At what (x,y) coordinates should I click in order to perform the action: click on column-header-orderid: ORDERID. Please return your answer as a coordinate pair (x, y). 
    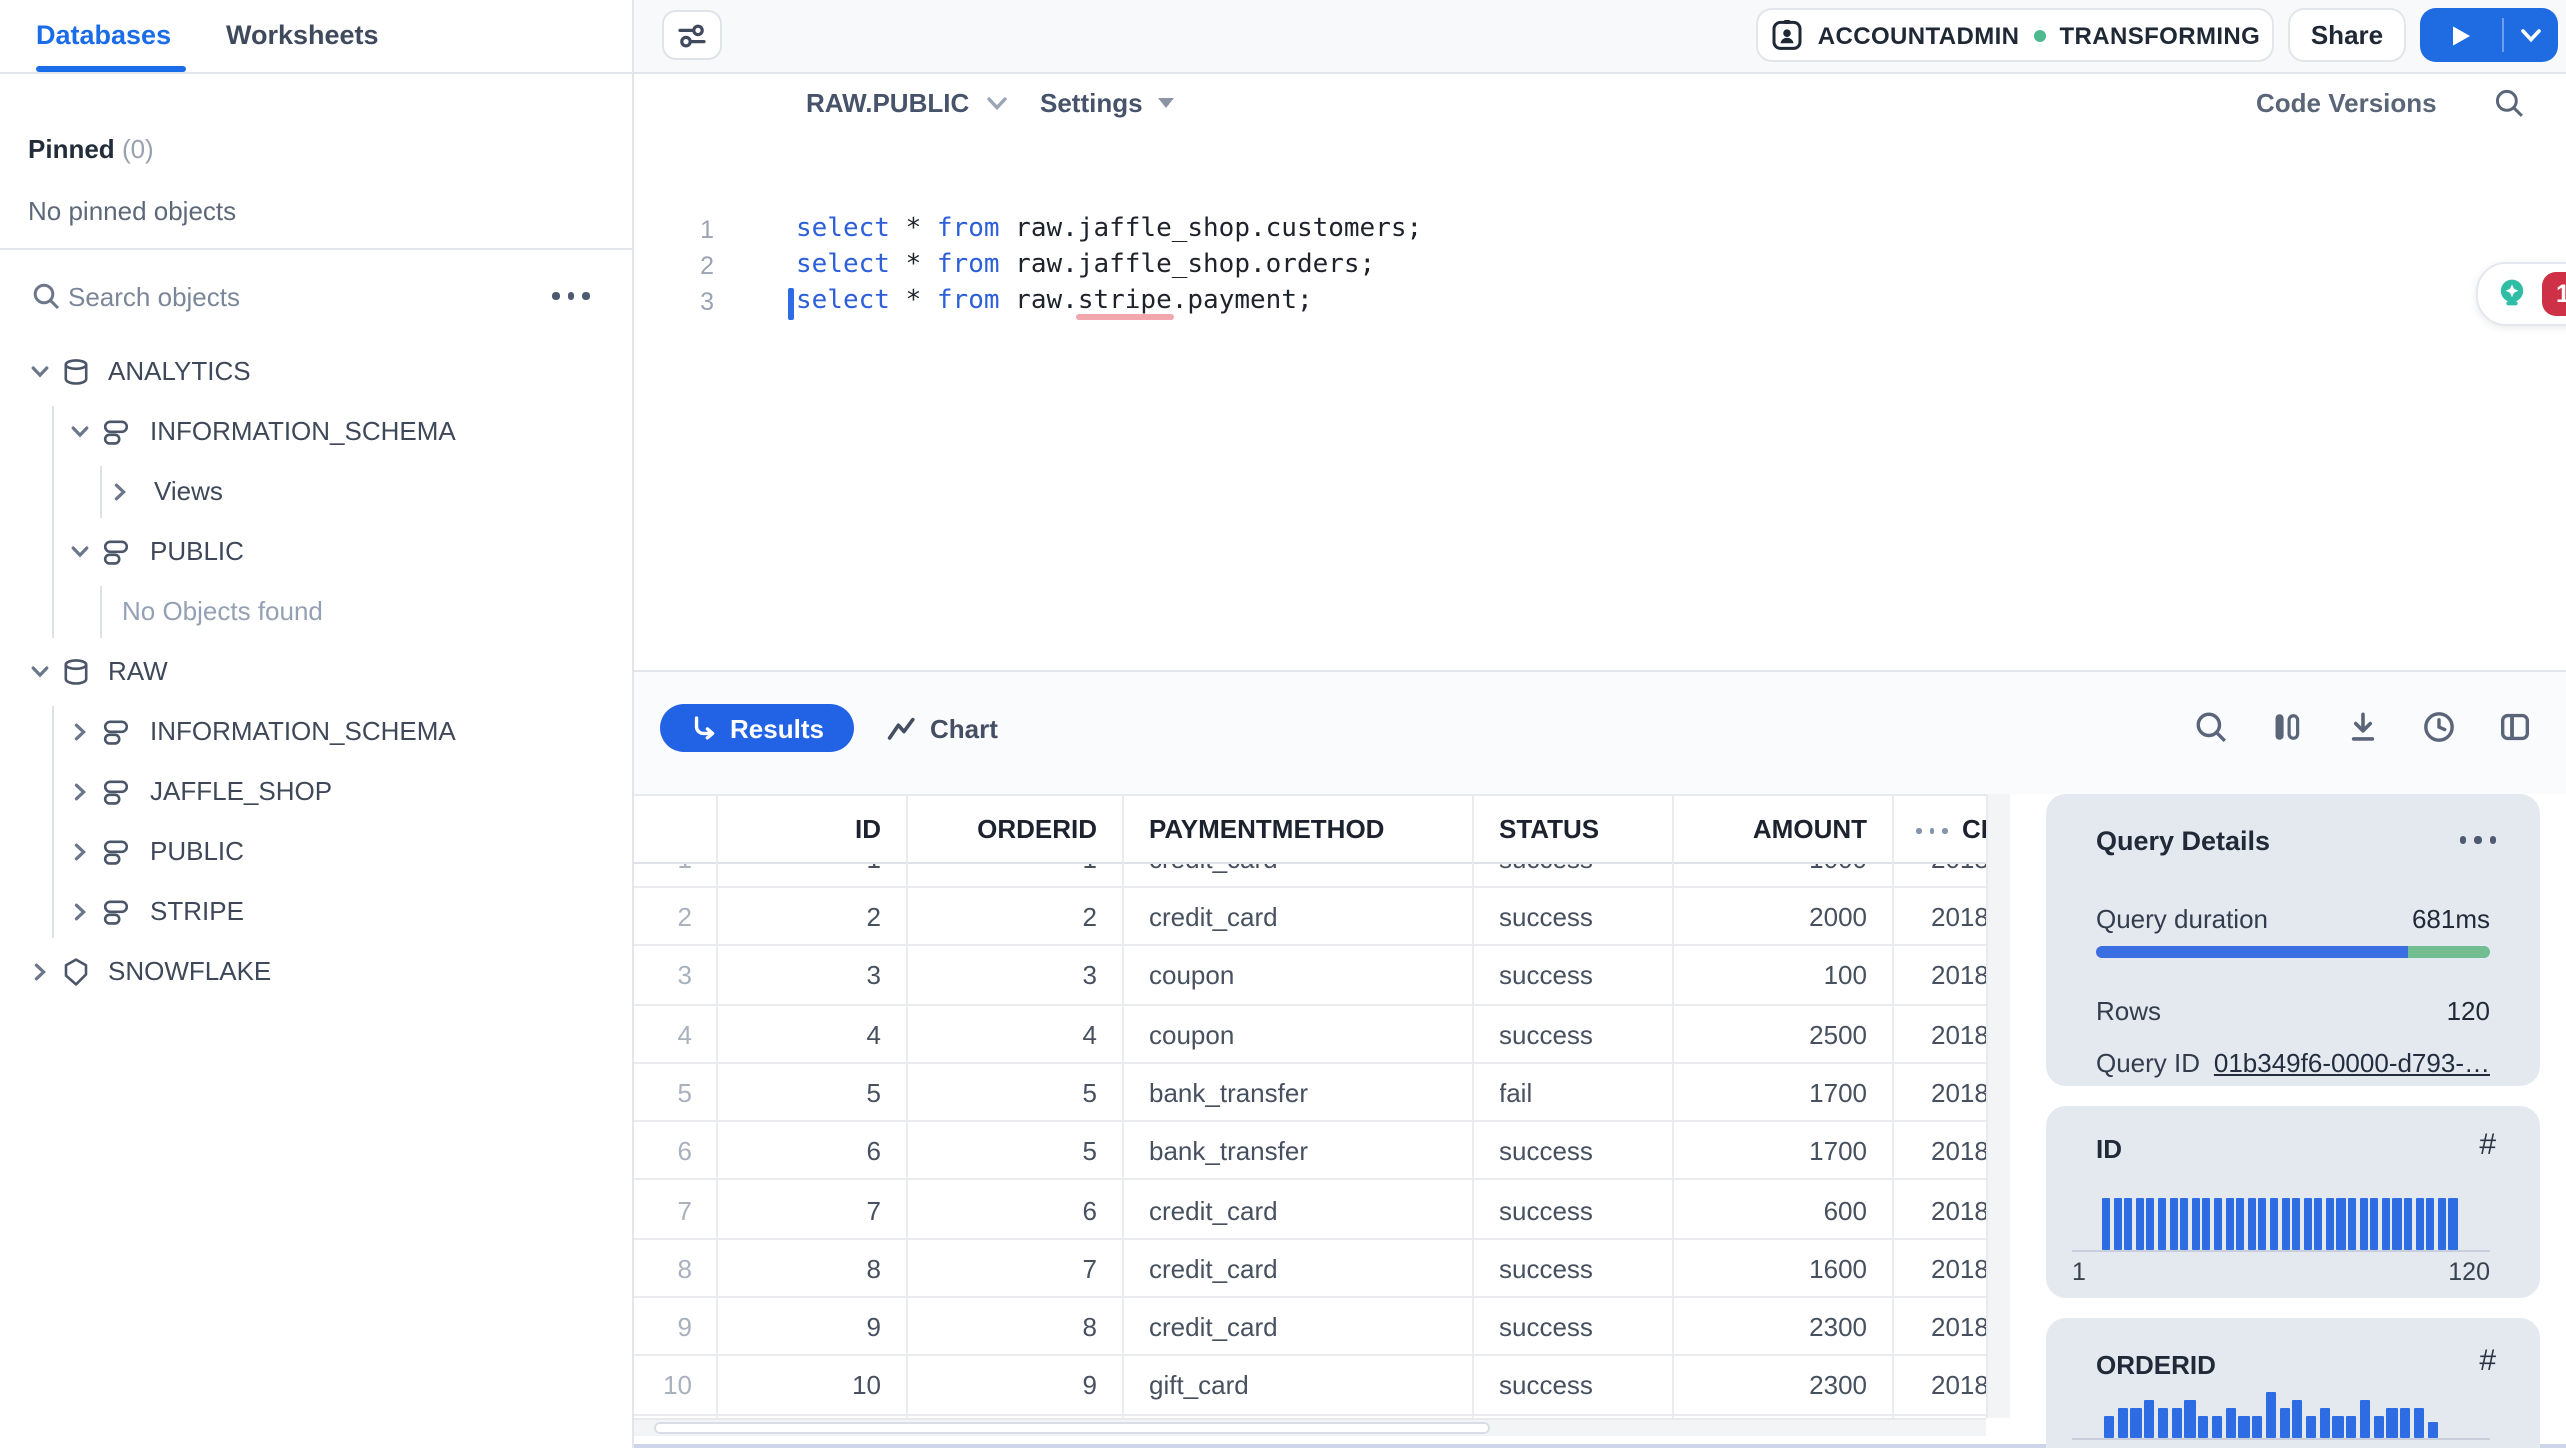
    Looking at the image, I should click on (1001, 830).